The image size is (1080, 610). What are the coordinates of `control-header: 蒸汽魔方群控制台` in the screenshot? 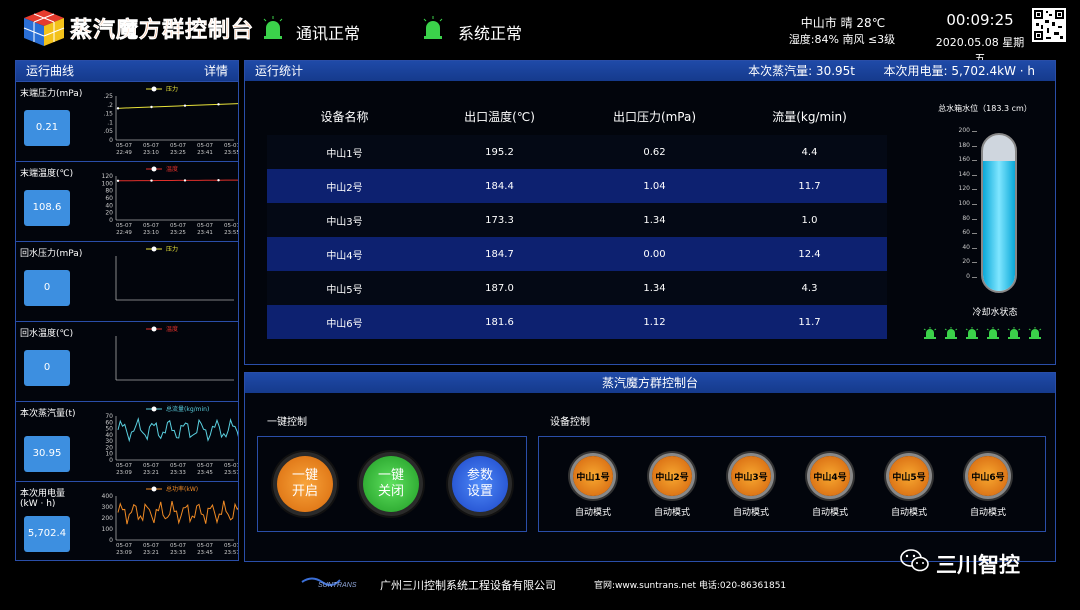 It's located at (650, 383).